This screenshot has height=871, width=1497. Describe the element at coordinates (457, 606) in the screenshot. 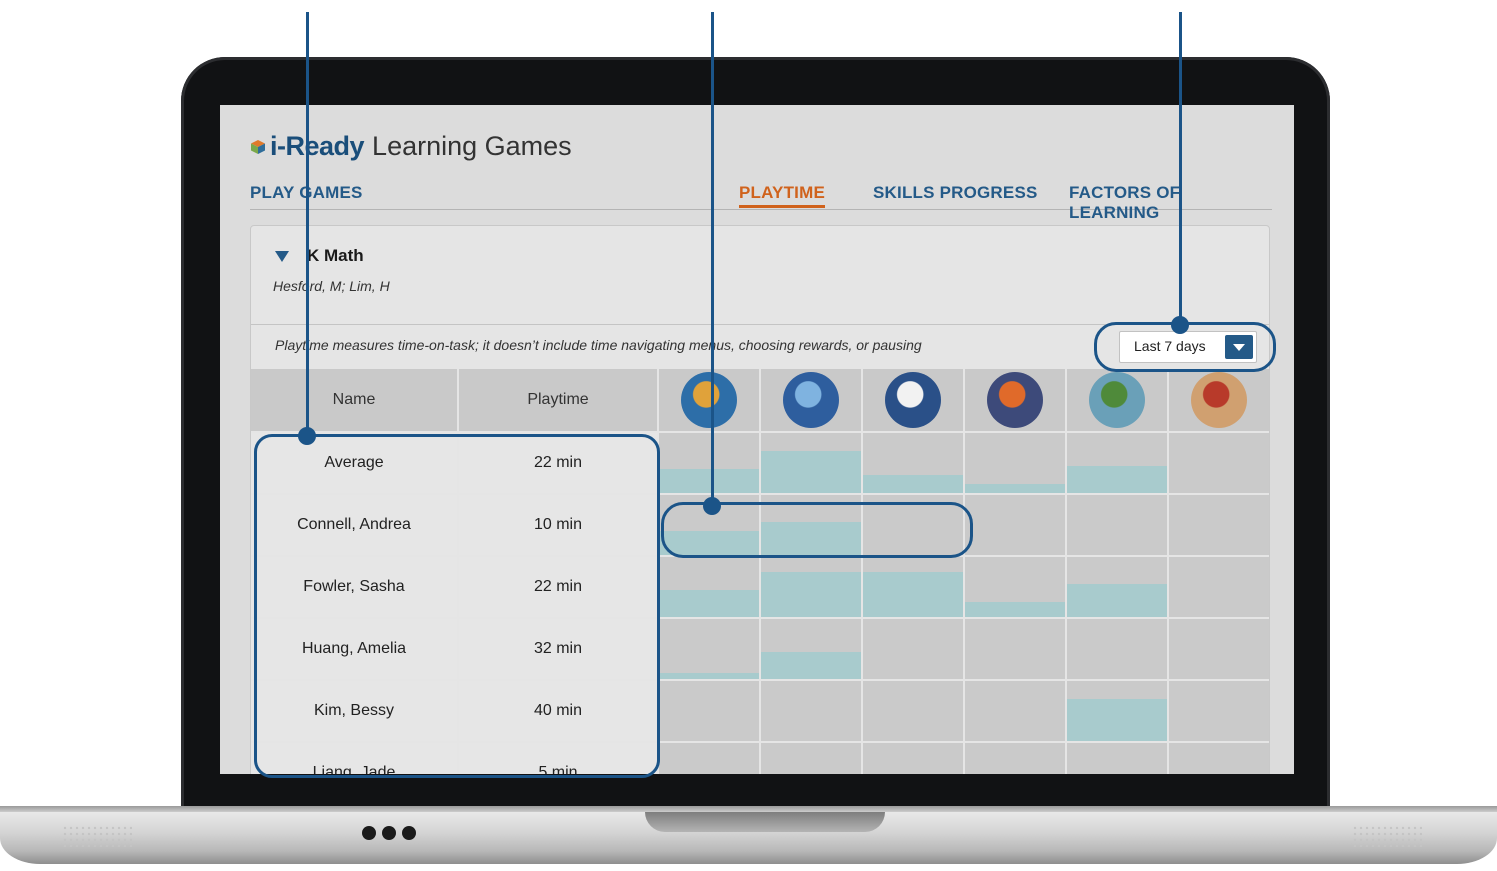

I see `callout-box-names` at that location.